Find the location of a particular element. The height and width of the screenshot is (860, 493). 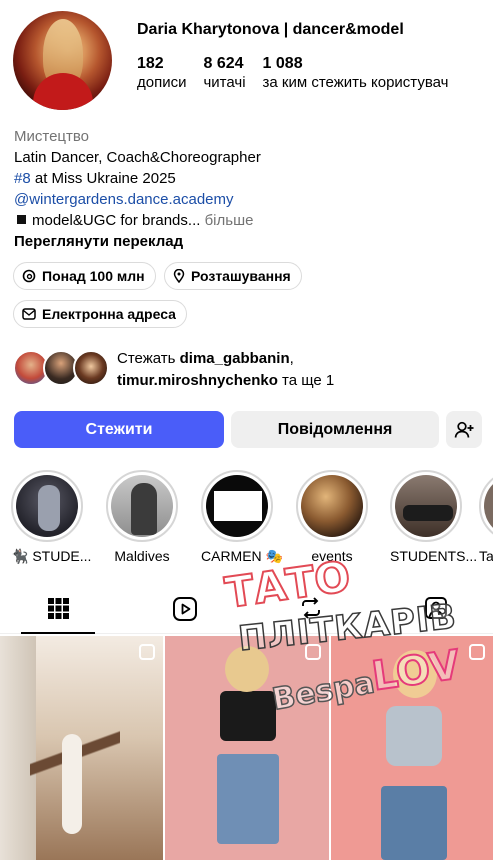

email-chip: Електронна адреса is located at coordinates (100, 314).